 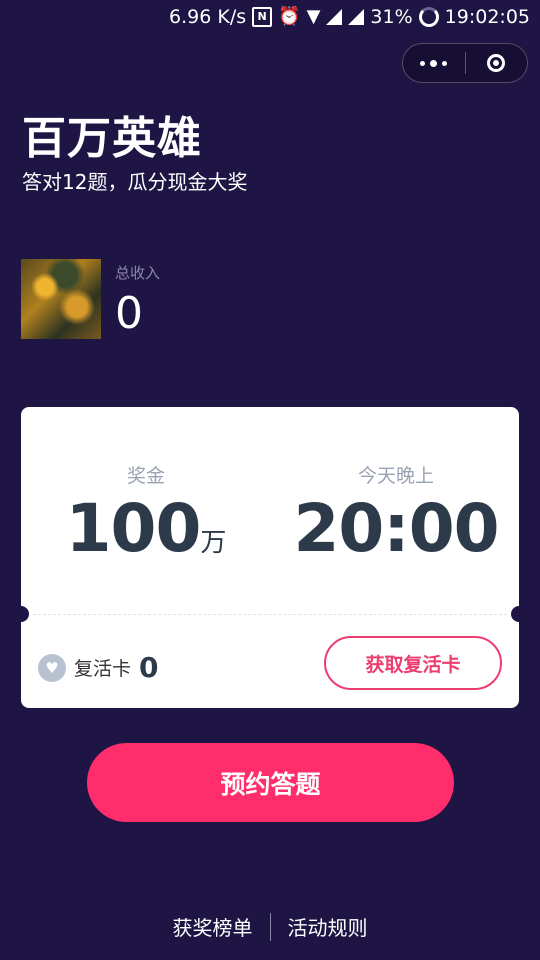 What do you see at coordinates (135, 182) in the screenshot?
I see `page-subtitle: 答对12题，瓜分现金大奖` at bounding box center [135, 182].